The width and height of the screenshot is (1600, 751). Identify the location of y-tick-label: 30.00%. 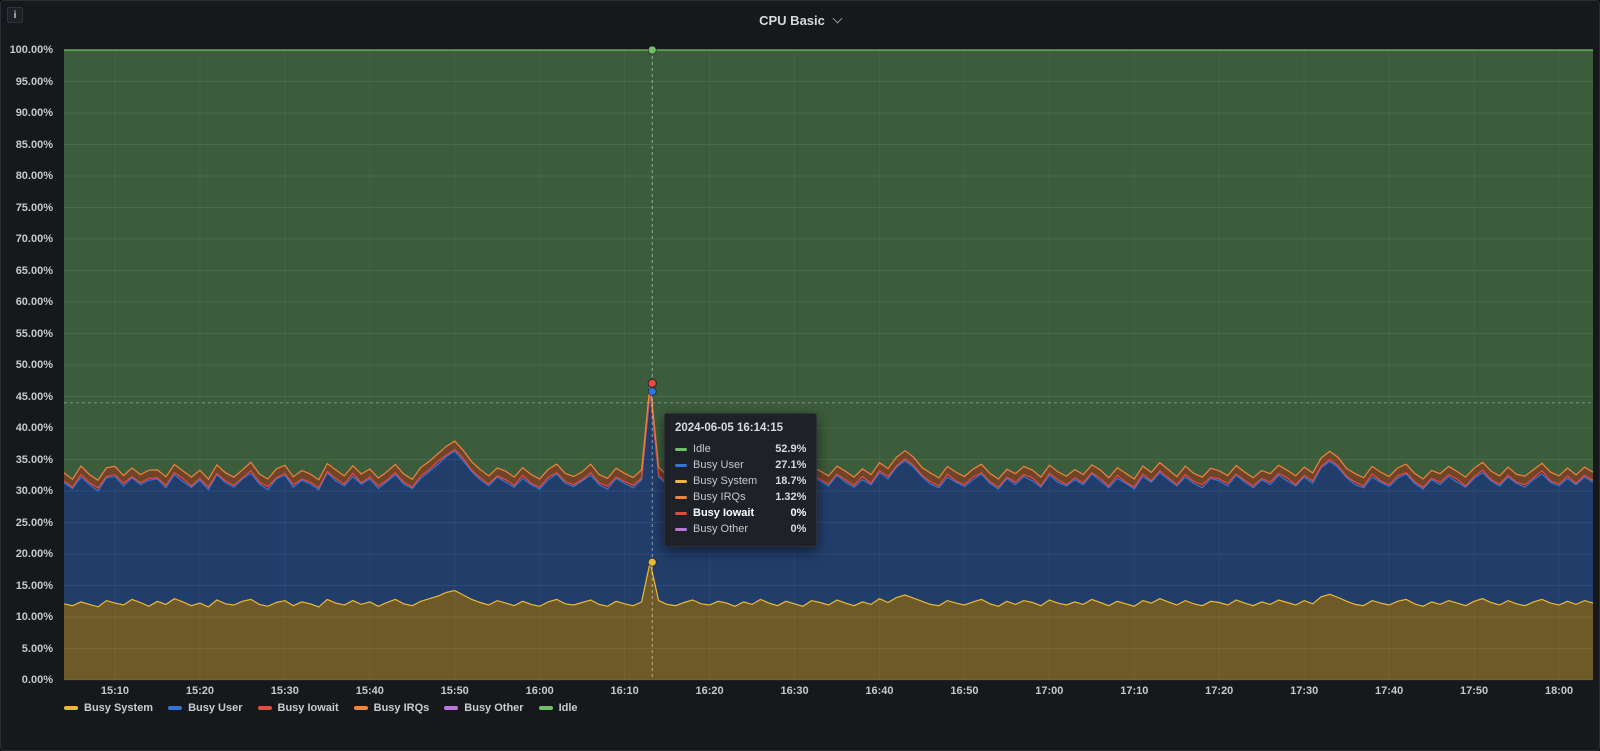
(34, 491).